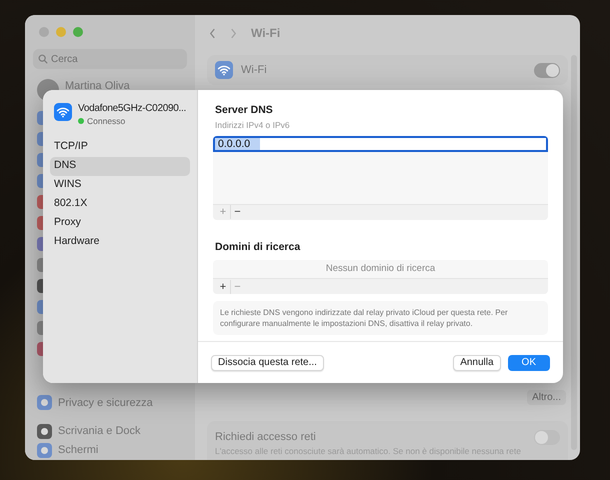 This screenshot has width=610, height=480. Describe the element at coordinates (380, 144) in the screenshot. I see `dns-server-field: 0.0.0.0` at that location.